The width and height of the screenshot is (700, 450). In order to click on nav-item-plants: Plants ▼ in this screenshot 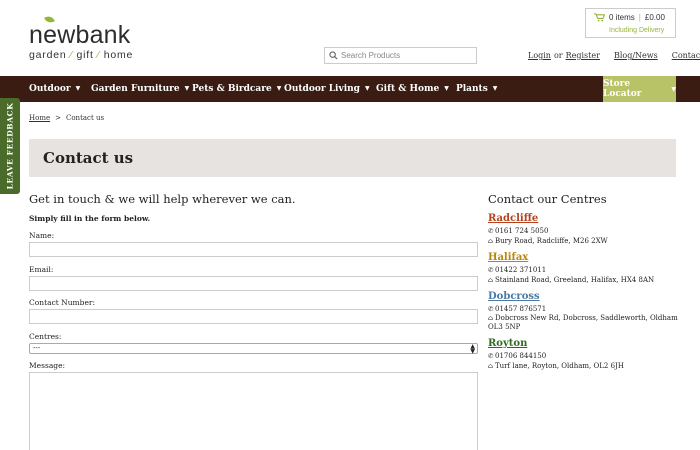, I will do `click(476, 89)`.